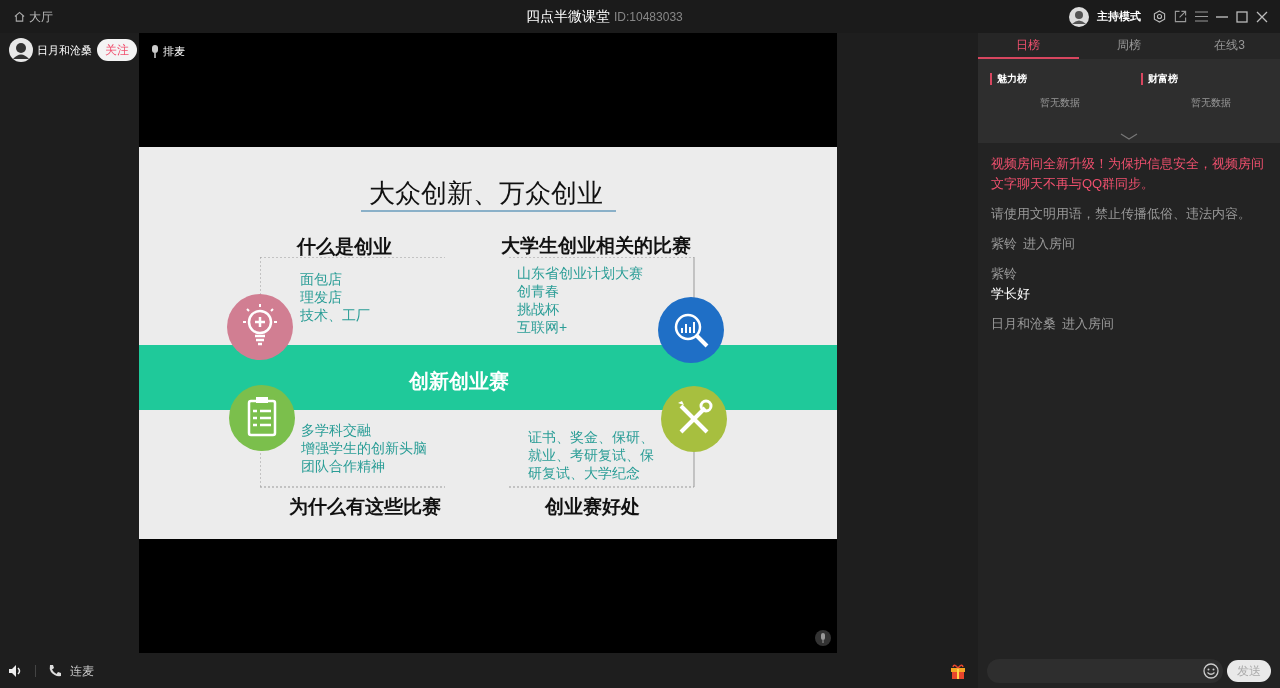  Describe the element at coordinates (321, 297) in the screenshot. I see `list-item: 理发店` at that location.